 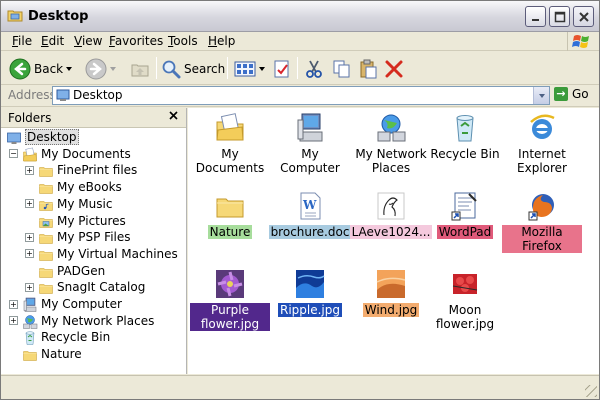 What do you see at coordinates (30, 154) in the screenshot?
I see `my-documents-icon` at bounding box center [30, 154].